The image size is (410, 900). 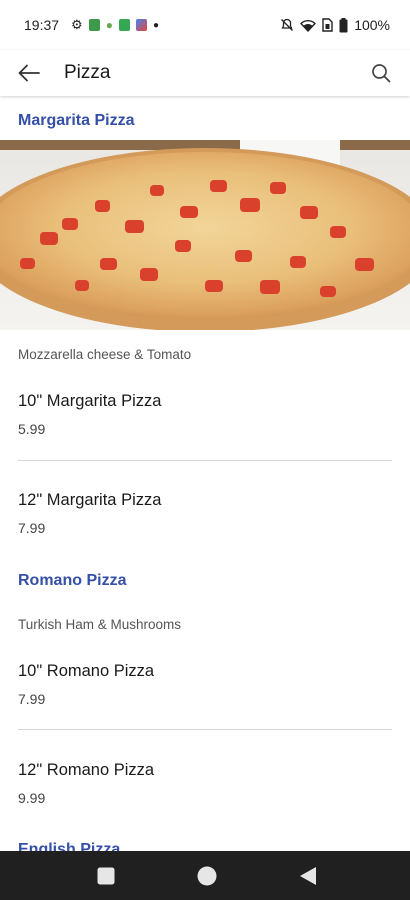 I want to click on wifi-icon, so click(x=308, y=25).